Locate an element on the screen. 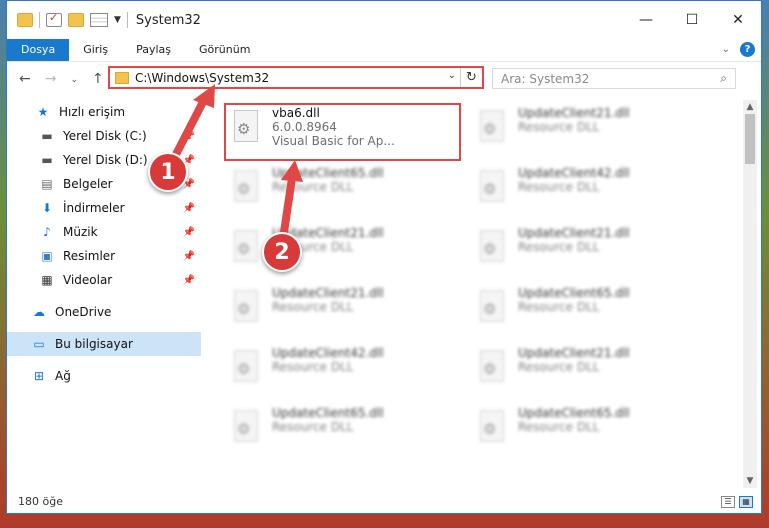 The width and height of the screenshot is (769, 528). sidebar-item-onedrive: ☁ OneDrive is located at coordinates (104, 312).